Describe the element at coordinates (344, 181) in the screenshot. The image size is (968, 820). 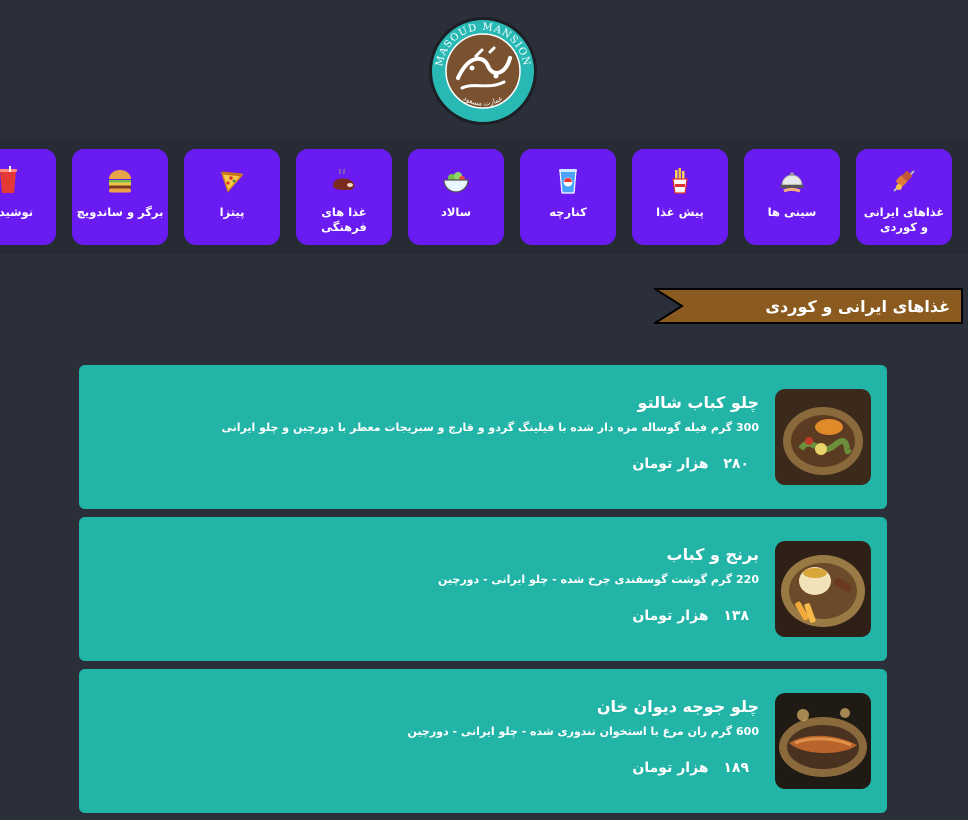
I see `steak-icon` at that location.